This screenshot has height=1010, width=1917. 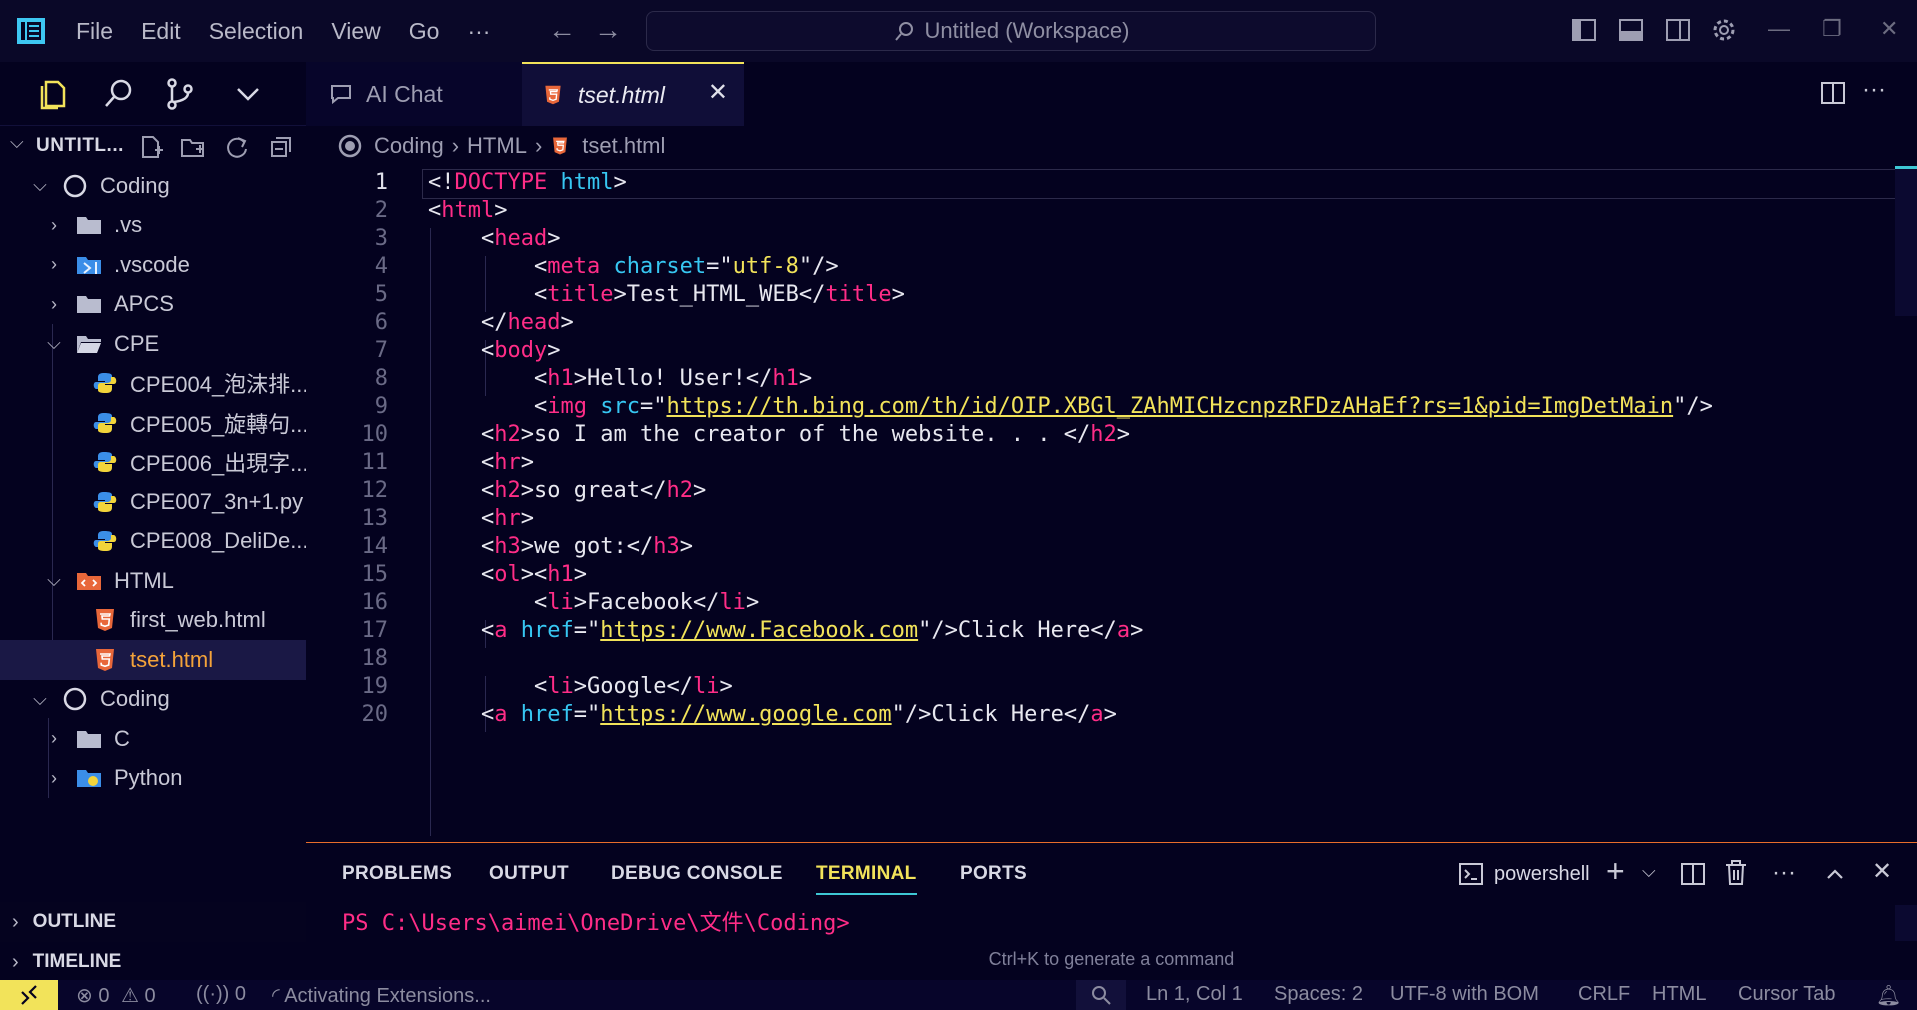 I want to click on notifications-bell-icon: 🔔︎, so click(x=1888, y=995).